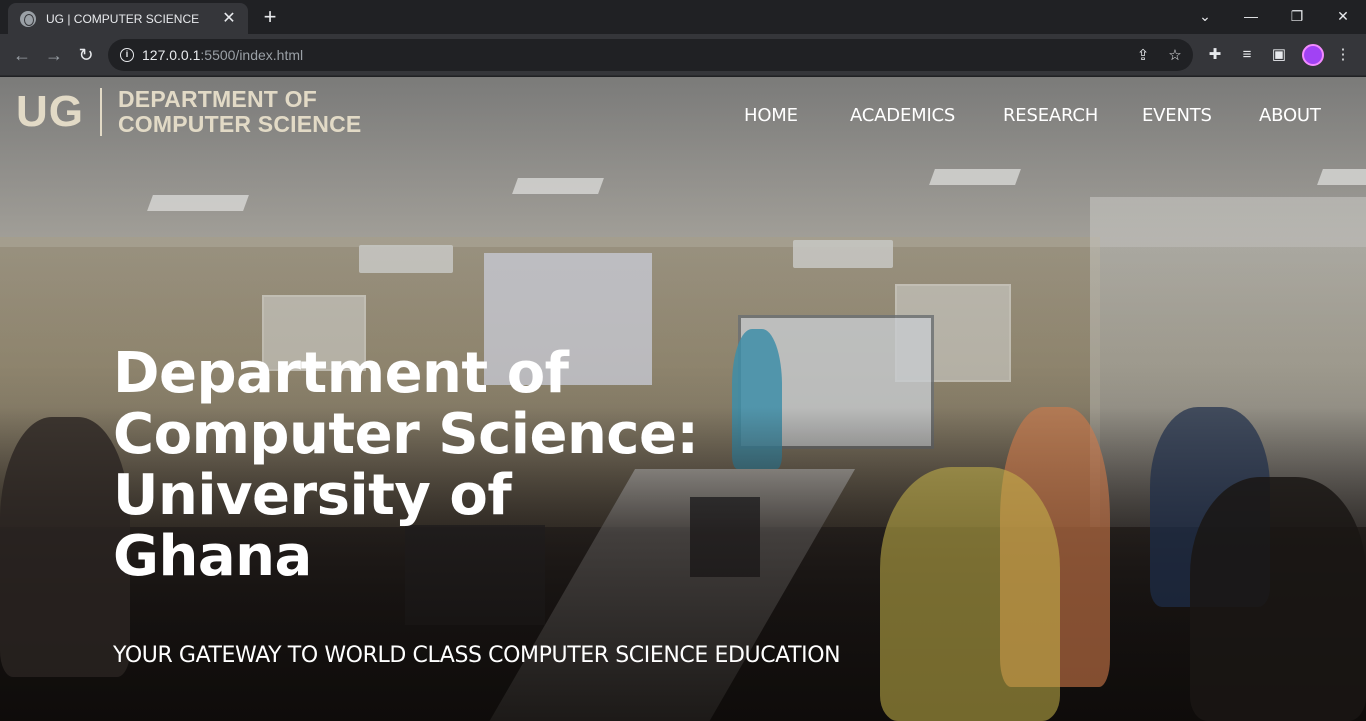 This screenshot has width=1366, height=721. What do you see at coordinates (1343, 55) in the screenshot?
I see `menu-icon: ⋮` at bounding box center [1343, 55].